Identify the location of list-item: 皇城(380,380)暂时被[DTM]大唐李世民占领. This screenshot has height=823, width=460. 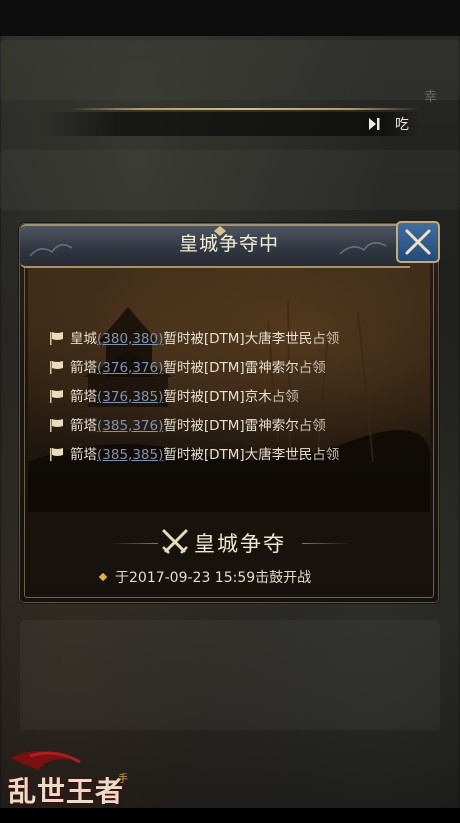
(194, 337).